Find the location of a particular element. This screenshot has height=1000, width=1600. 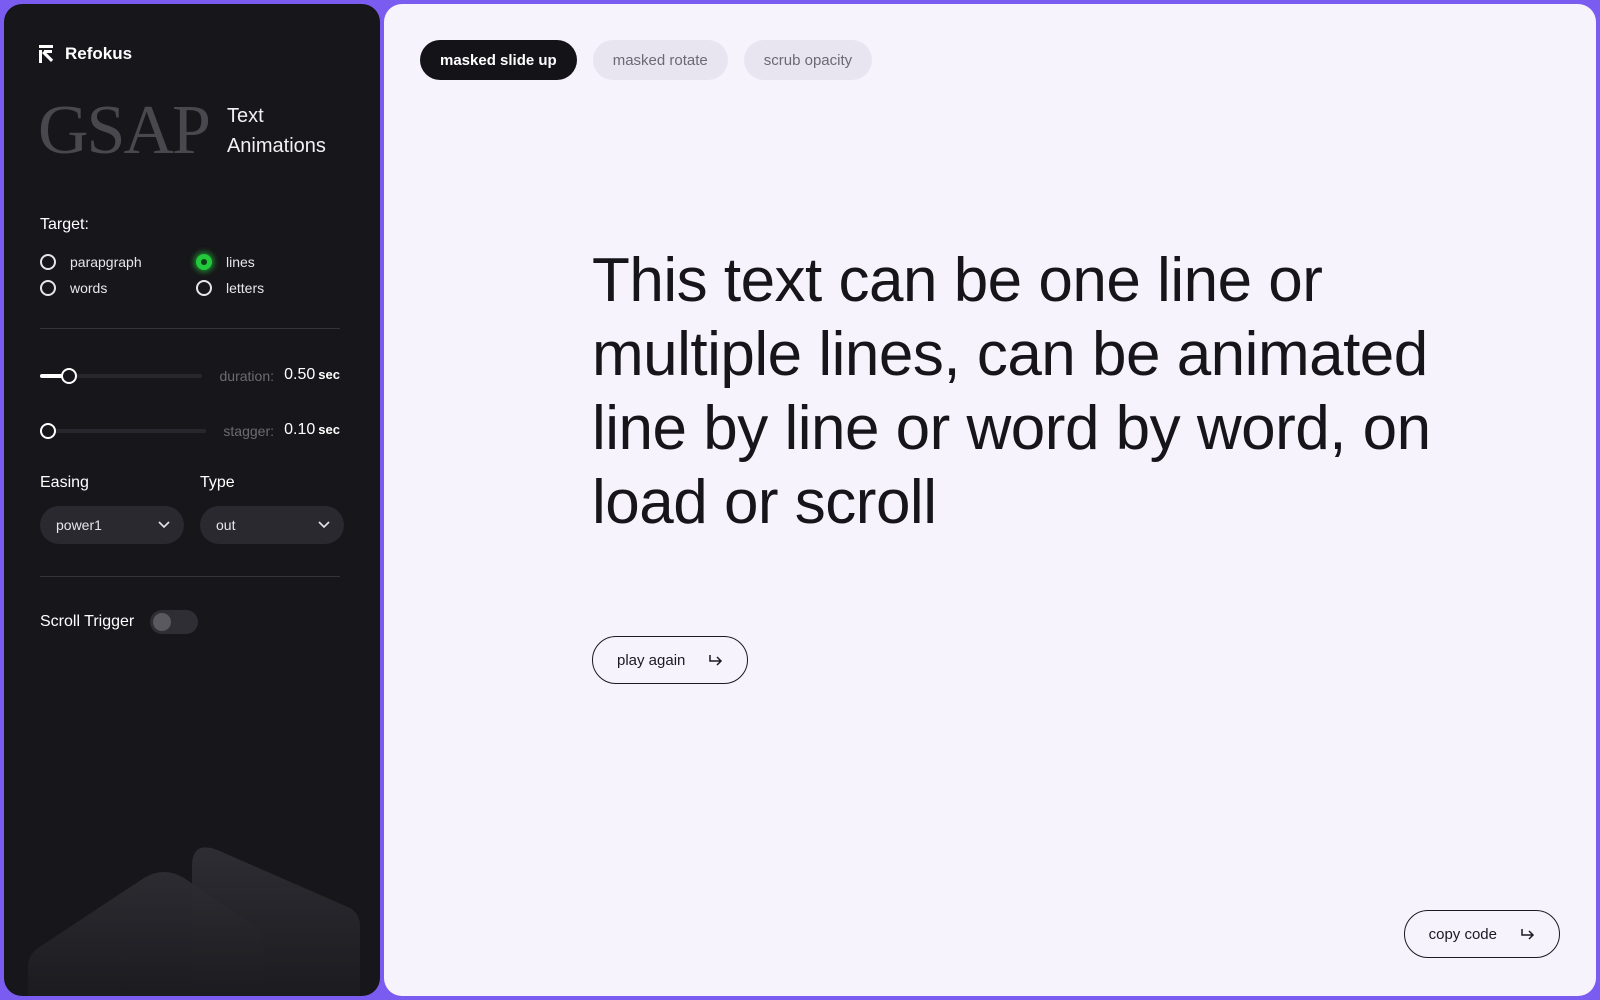

easing-value: power1 is located at coordinates (79, 525).